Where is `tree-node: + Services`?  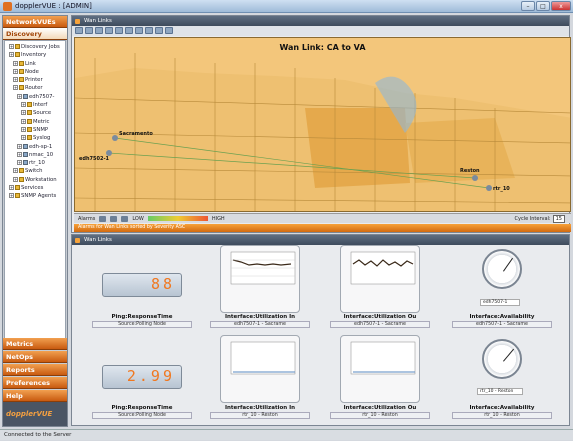
tree-node: + Services is located at coordinates (35, 188).